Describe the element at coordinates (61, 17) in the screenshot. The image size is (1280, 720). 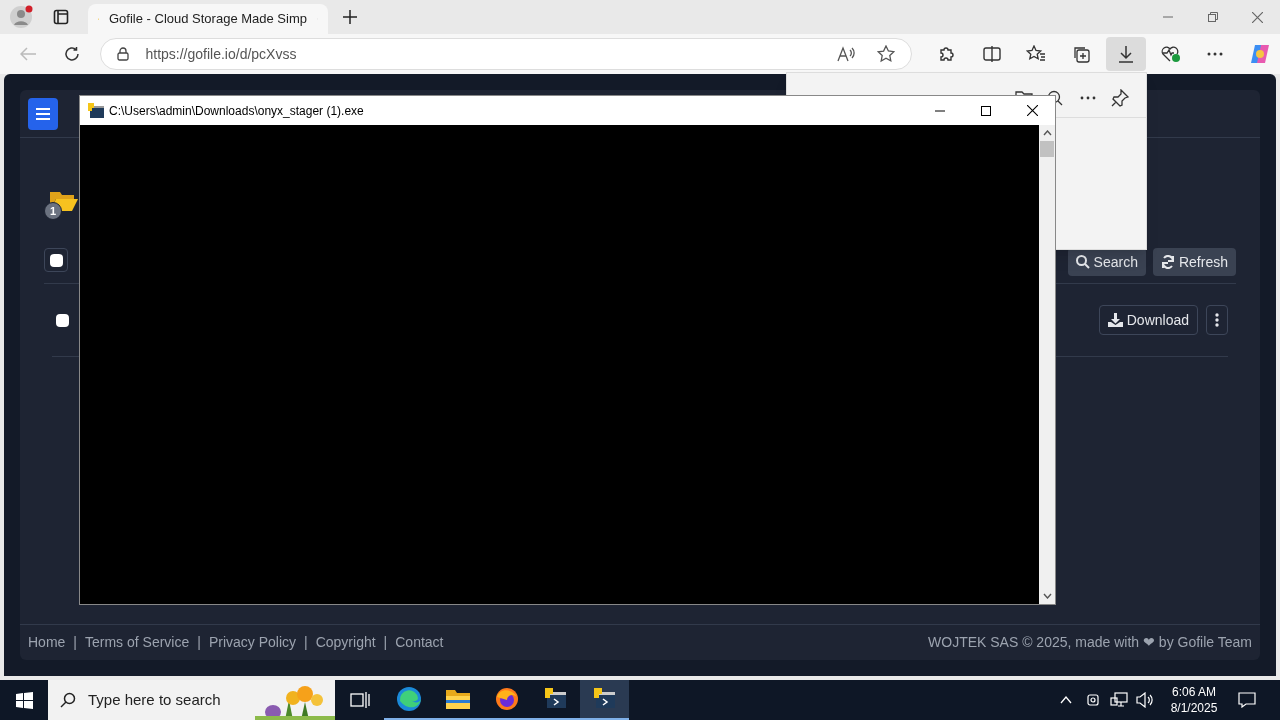
I see `tab-actions-icon` at that location.